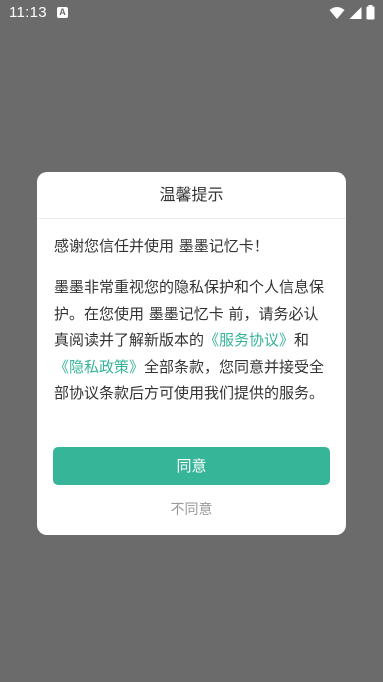 The width and height of the screenshot is (383, 682). What do you see at coordinates (337, 12) in the screenshot?
I see `wifi-icon` at bounding box center [337, 12].